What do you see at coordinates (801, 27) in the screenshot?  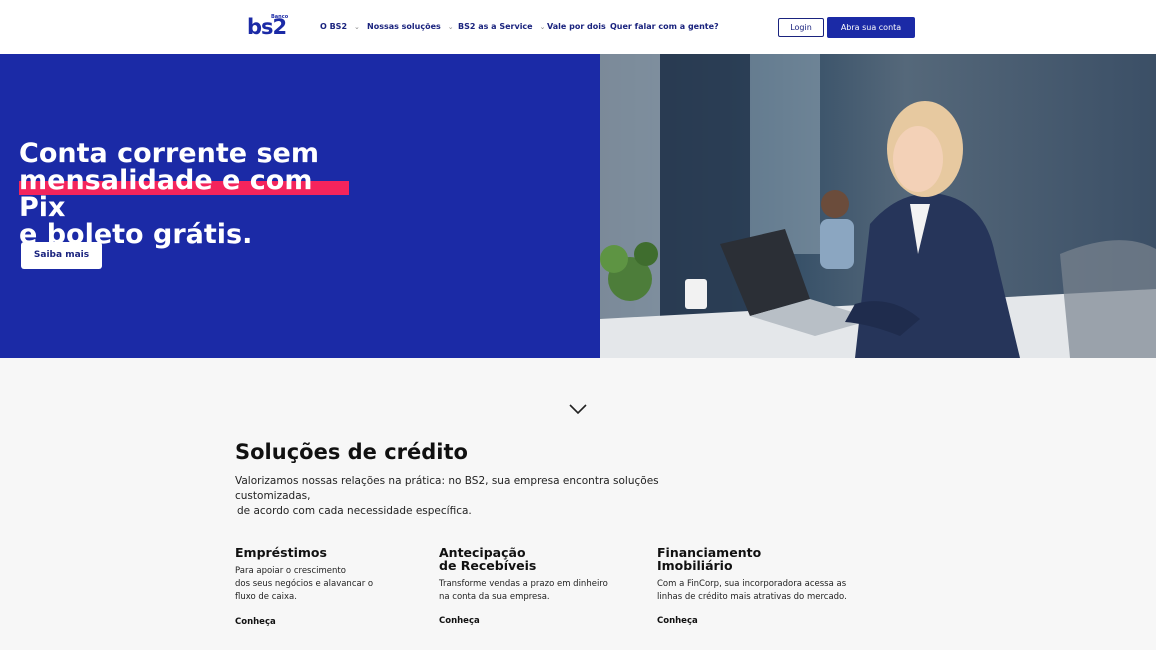 I see `login-button: Login` at bounding box center [801, 27].